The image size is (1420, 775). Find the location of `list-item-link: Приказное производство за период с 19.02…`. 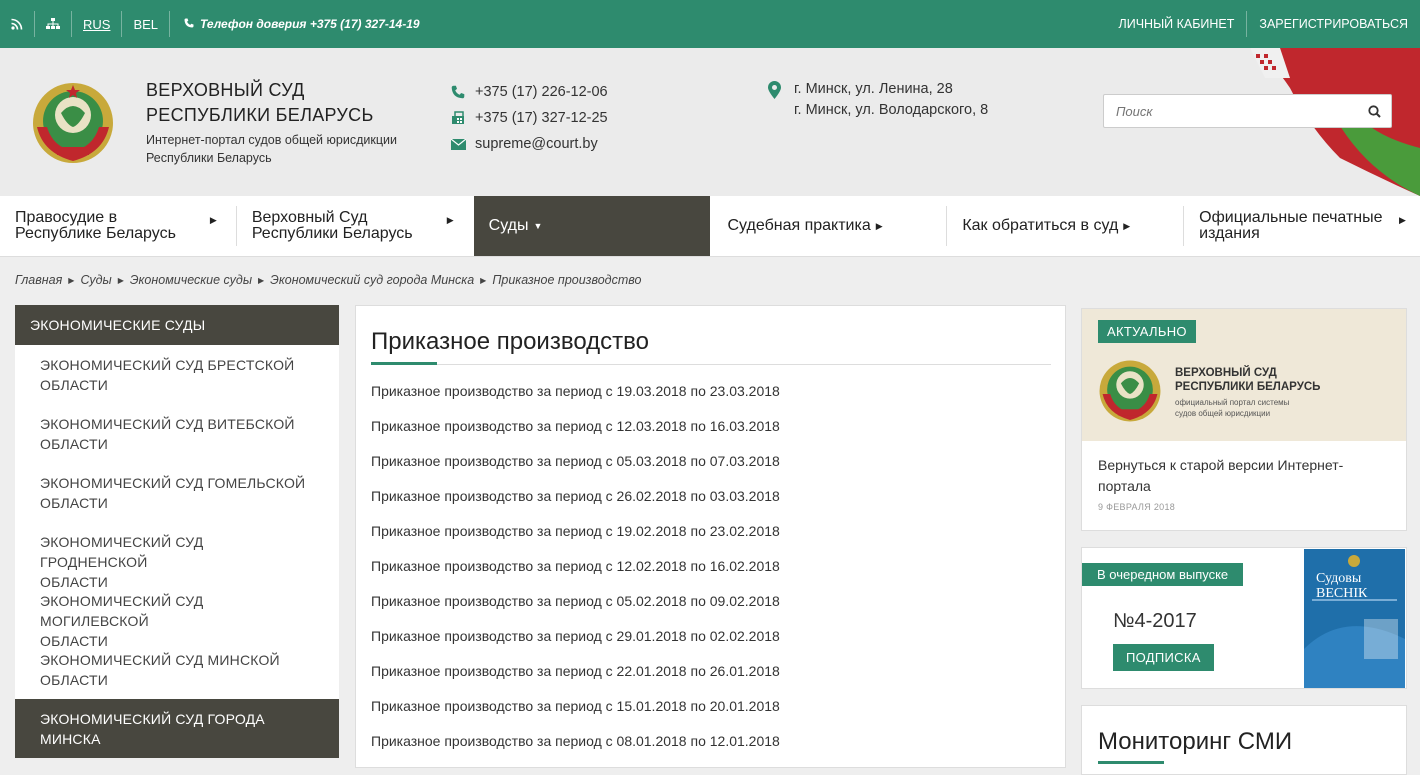

list-item-link: Приказное производство за период с 19.02… is located at coordinates (575, 539).